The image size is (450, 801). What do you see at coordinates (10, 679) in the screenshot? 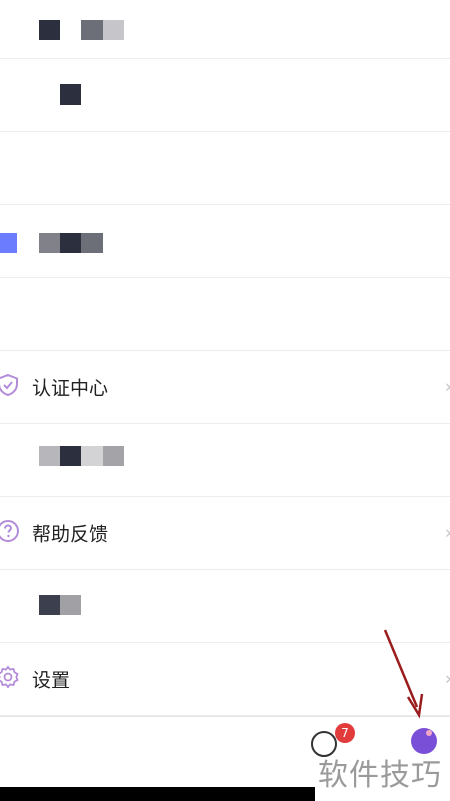
I see `gear-icon` at bounding box center [10, 679].